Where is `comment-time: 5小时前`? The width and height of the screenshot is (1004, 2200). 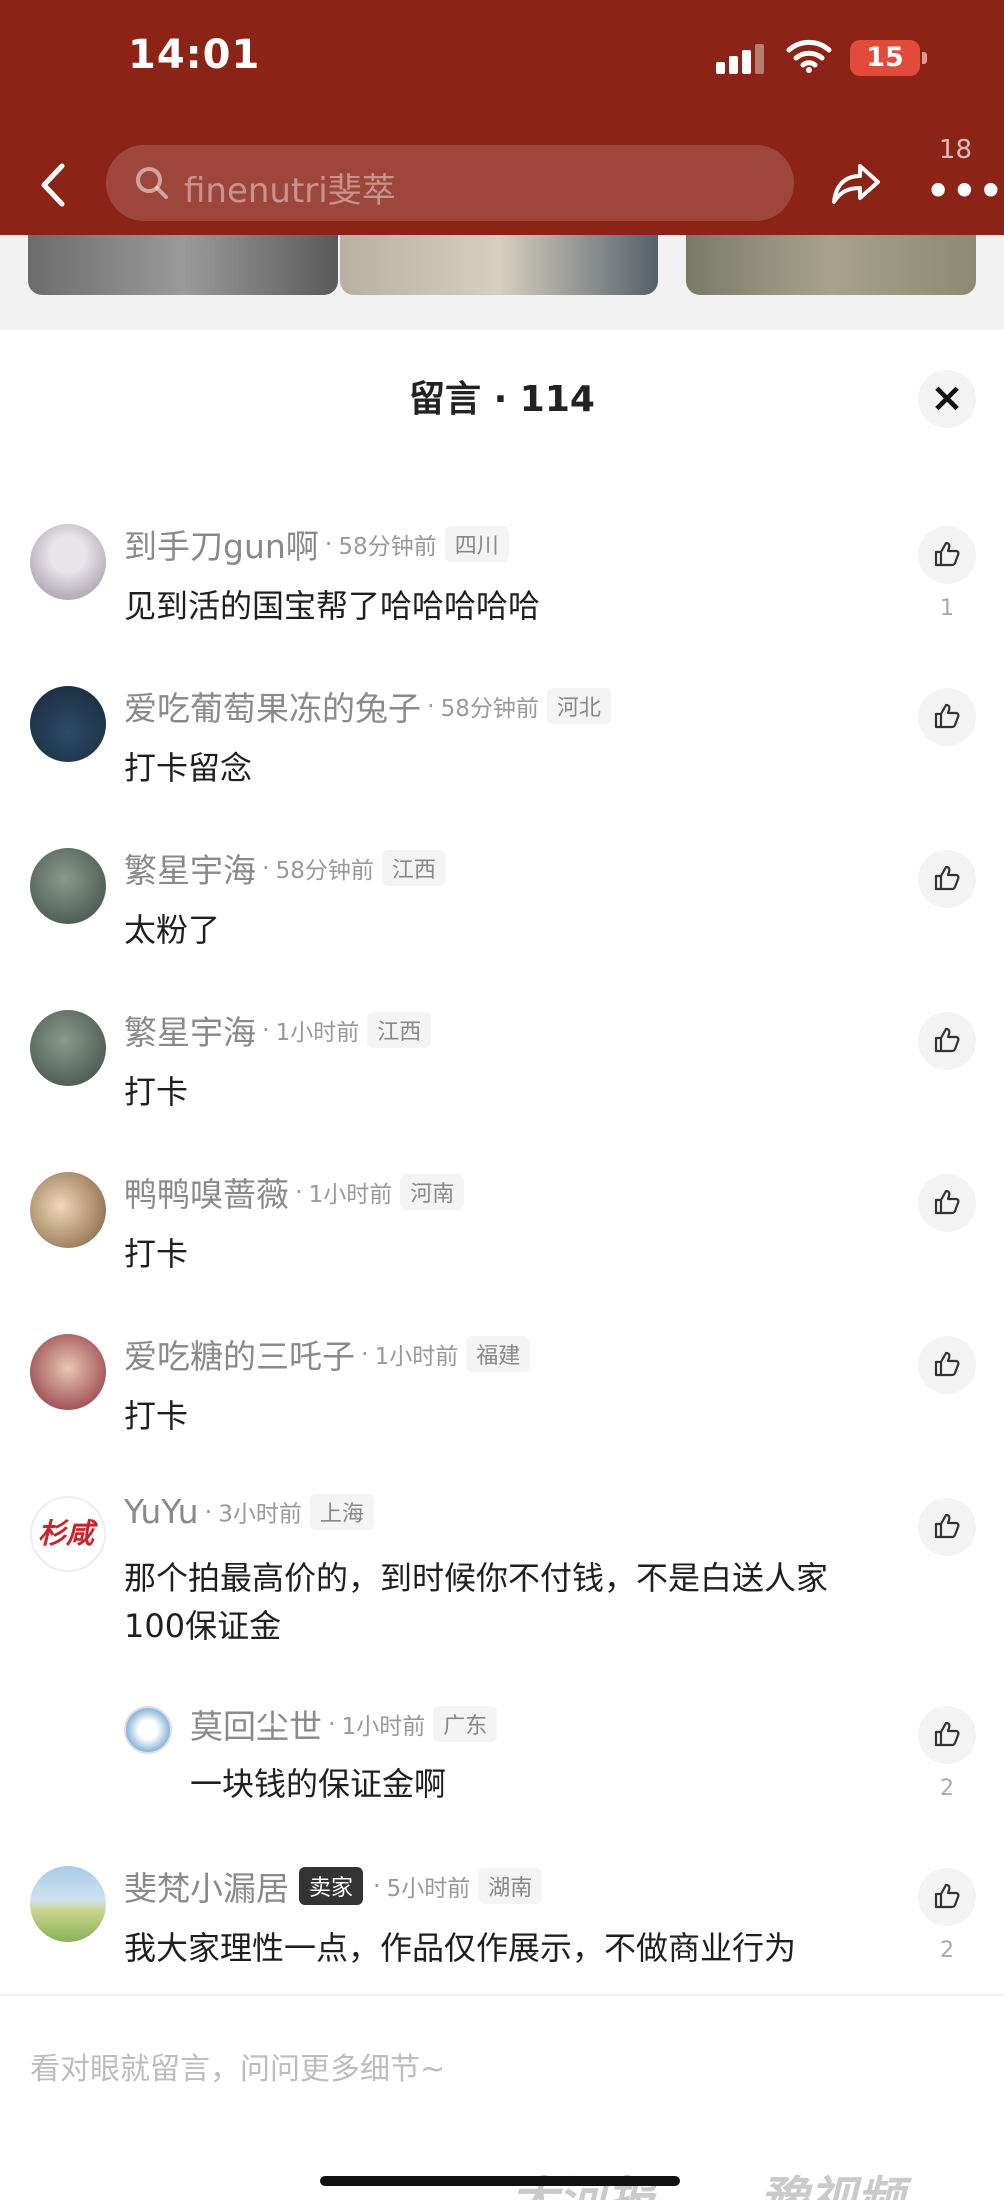 comment-time: 5小时前 is located at coordinates (428, 1889).